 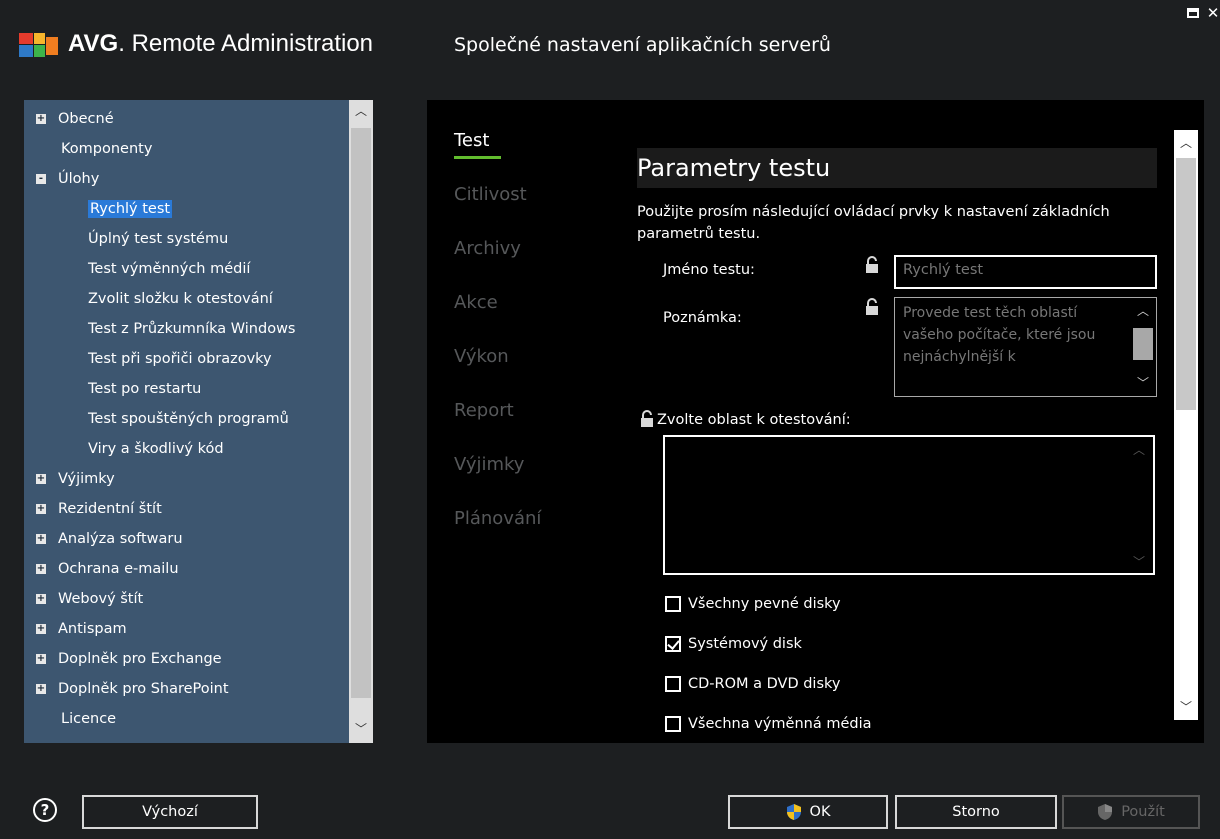 I want to click on scan-area-option: CD-ROM a DVD disky, so click(x=752, y=684).